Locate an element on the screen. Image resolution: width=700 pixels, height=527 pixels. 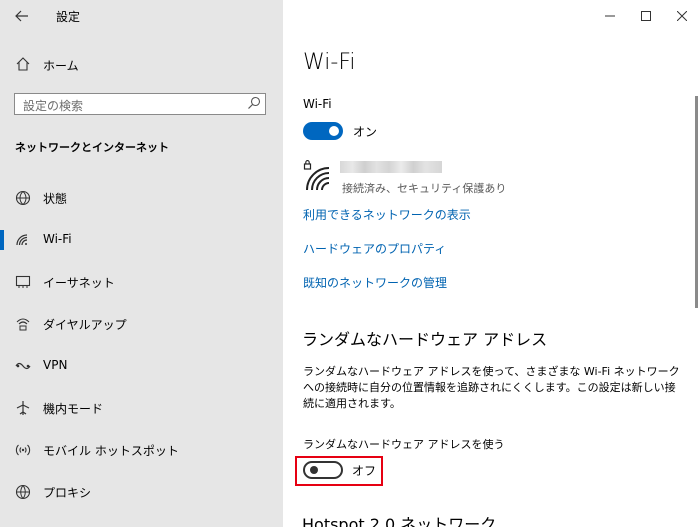
minimize-button is located at coordinates (610, 16).